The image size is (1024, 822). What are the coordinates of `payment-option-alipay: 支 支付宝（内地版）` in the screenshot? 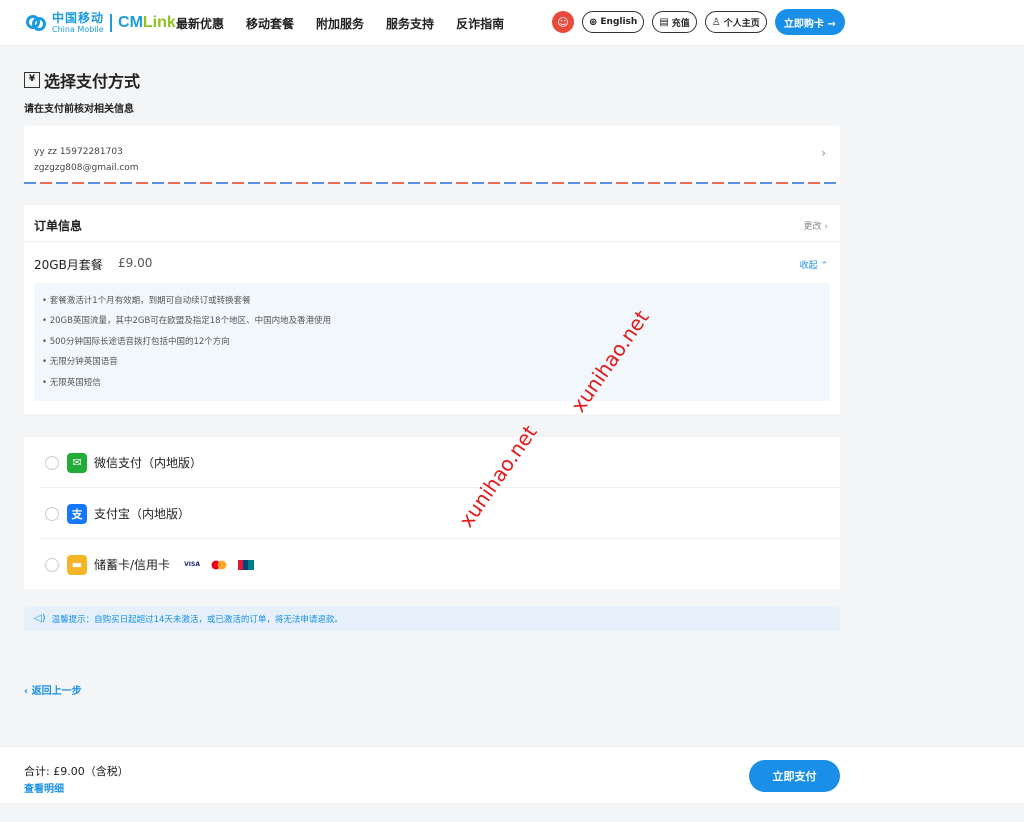 It's located at (432, 513).